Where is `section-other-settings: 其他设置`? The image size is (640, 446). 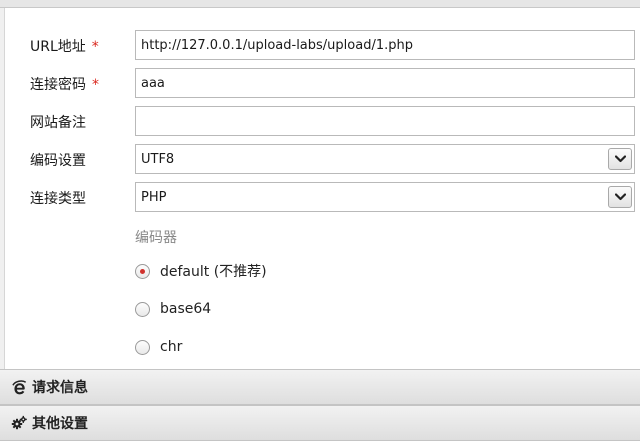 section-other-settings: 其他设置 is located at coordinates (320, 423).